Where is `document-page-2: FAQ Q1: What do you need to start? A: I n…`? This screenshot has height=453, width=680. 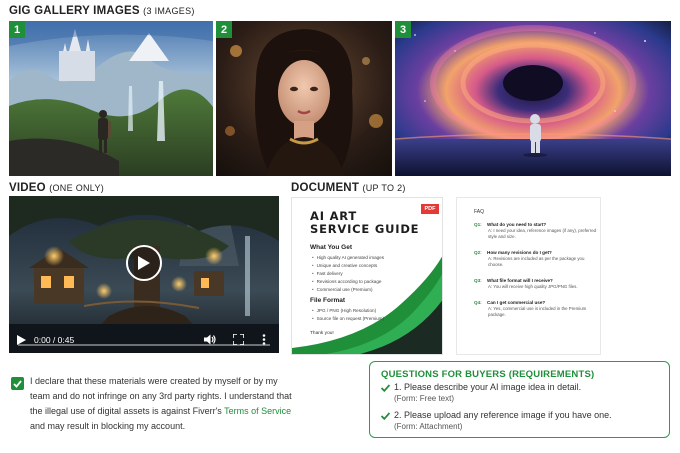 document-page-2: FAQ Q1: What do you need to start? A: I n… is located at coordinates (528, 276).